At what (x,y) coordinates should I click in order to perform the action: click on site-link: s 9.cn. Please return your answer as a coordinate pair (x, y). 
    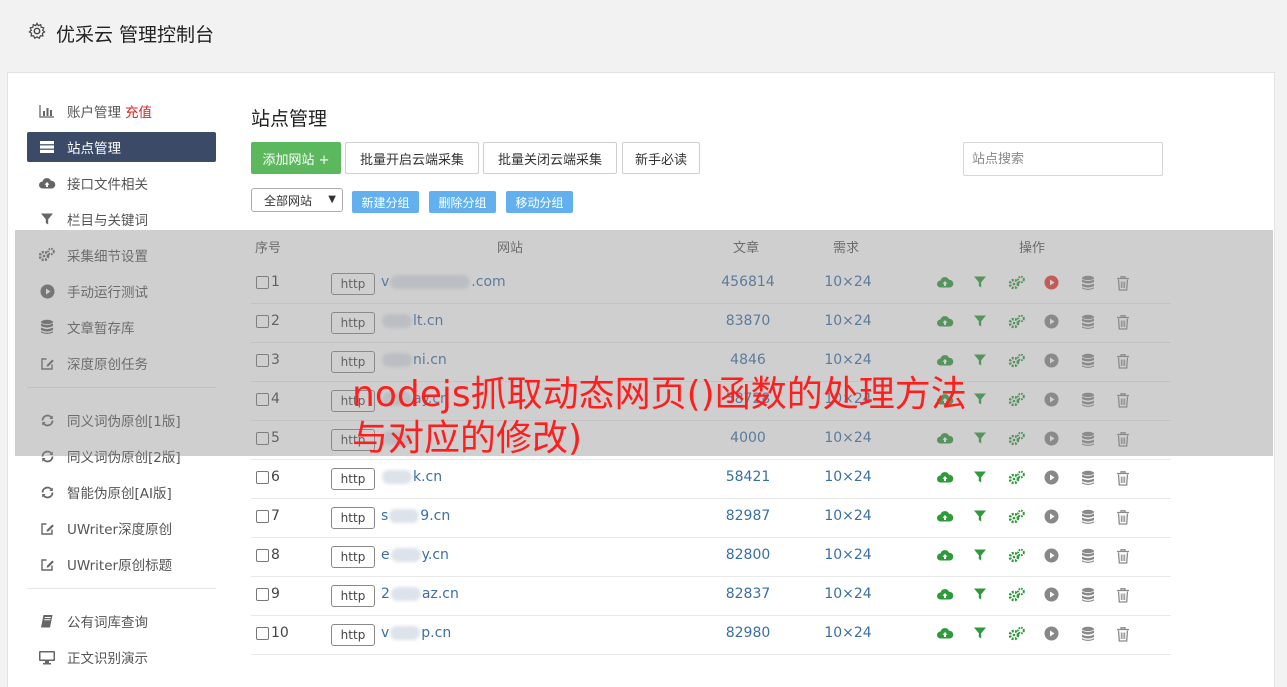
    Looking at the image, I should click on (415, 516).